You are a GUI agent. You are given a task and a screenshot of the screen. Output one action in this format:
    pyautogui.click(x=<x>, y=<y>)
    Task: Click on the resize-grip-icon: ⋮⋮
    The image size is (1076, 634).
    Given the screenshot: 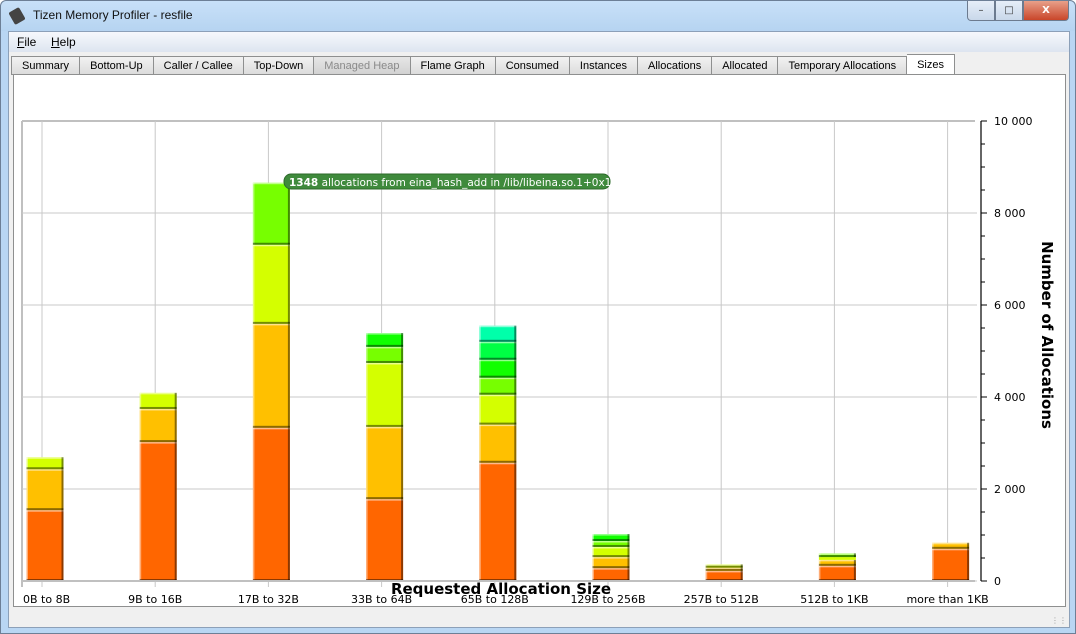 What is the action you would take?
    pyautogui.click(x=1059, y=620)
    